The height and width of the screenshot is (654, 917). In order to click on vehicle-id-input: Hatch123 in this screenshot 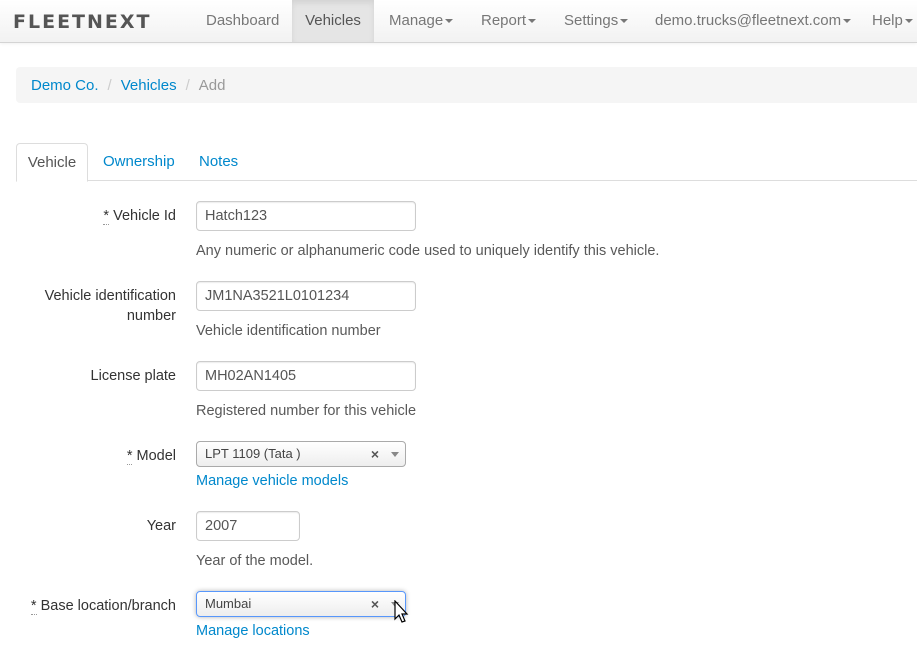, I will do `click(306, 216)`.